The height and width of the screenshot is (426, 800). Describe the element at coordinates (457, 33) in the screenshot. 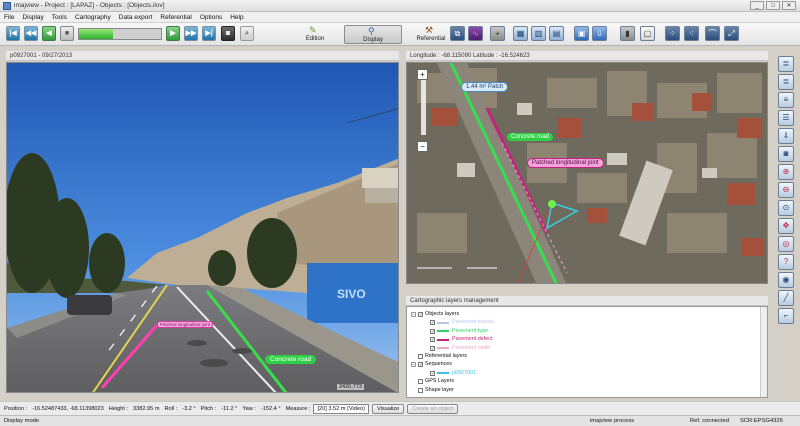

I see `layers-icon: ⧉` at that location.